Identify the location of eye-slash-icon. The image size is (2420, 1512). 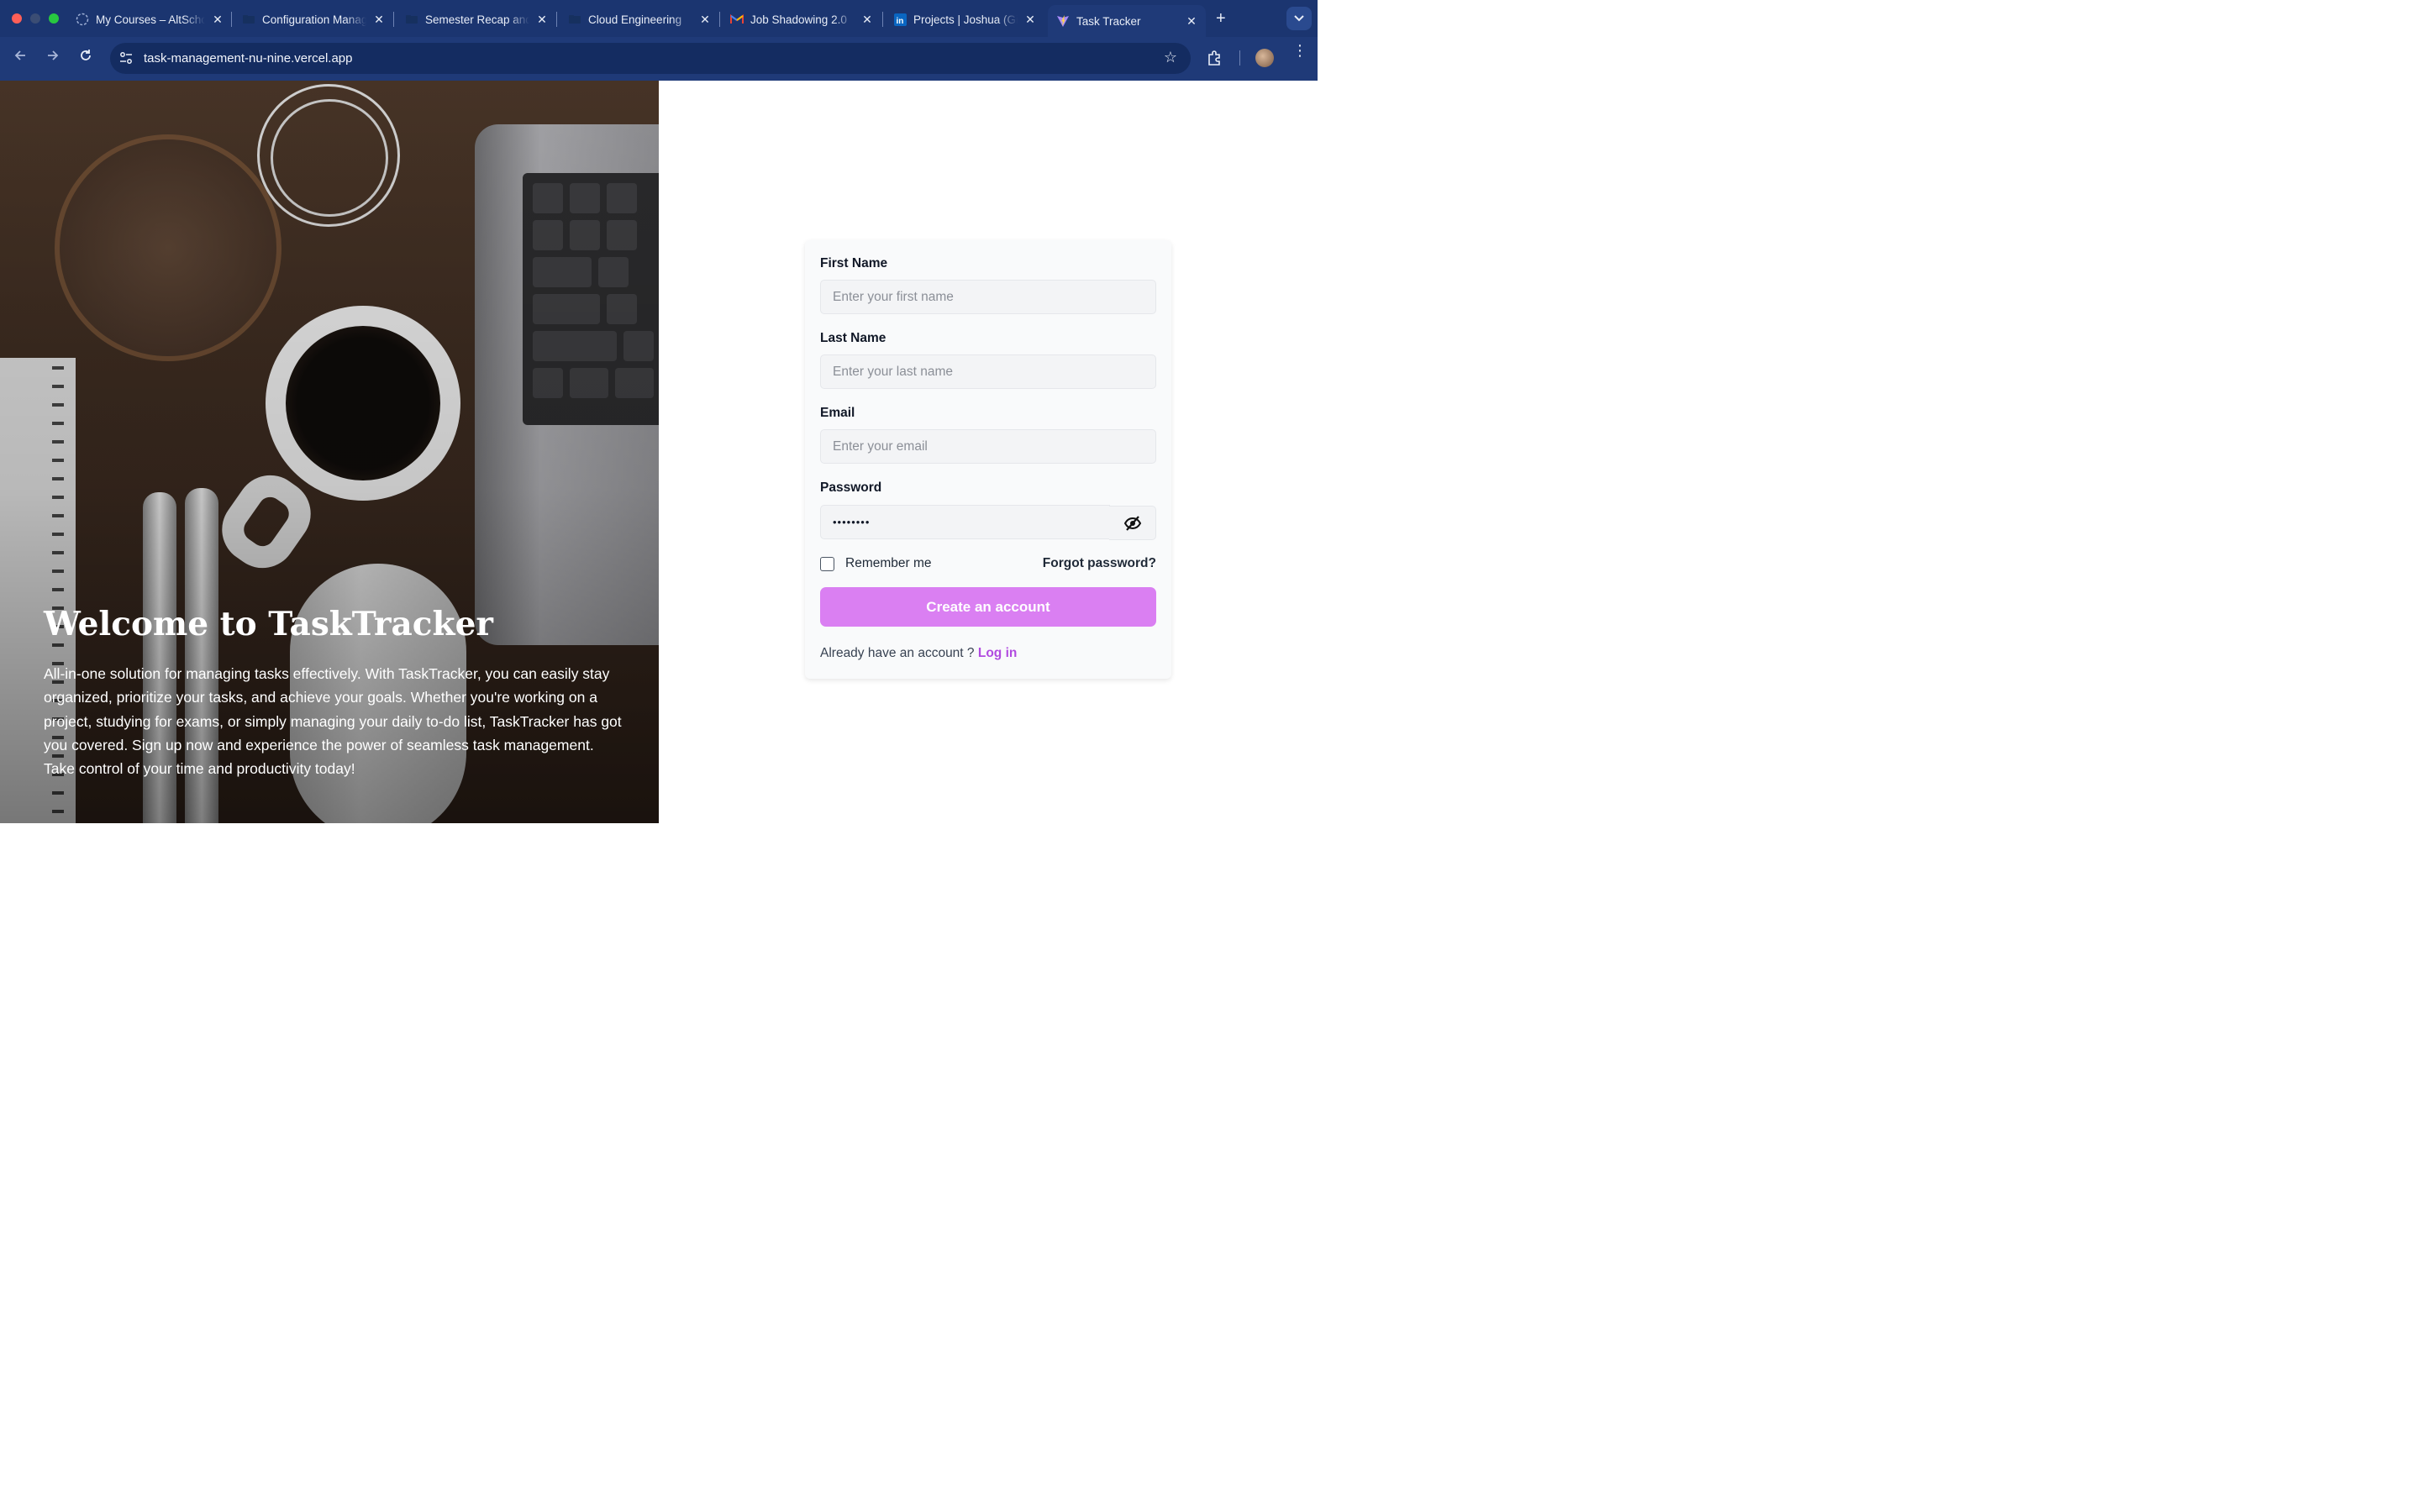
(1132, 523).